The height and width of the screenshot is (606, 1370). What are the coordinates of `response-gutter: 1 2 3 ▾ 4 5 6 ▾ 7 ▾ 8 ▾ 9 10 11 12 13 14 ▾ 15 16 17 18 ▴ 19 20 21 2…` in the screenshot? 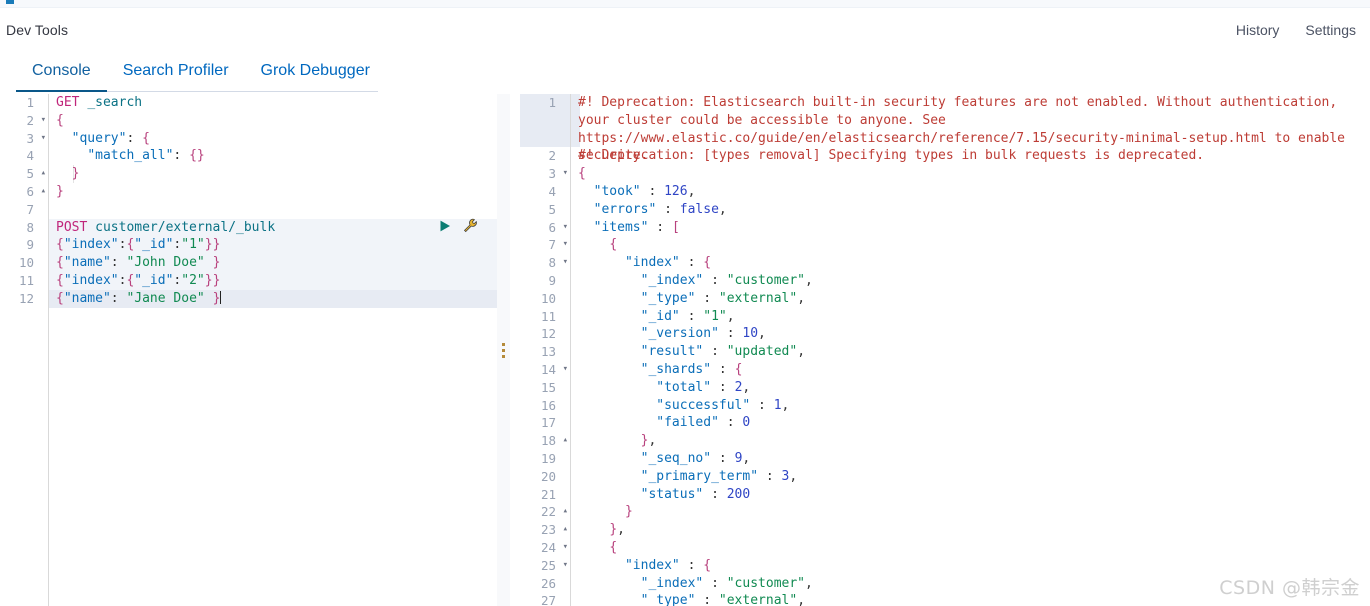 It's located at (540, 350).